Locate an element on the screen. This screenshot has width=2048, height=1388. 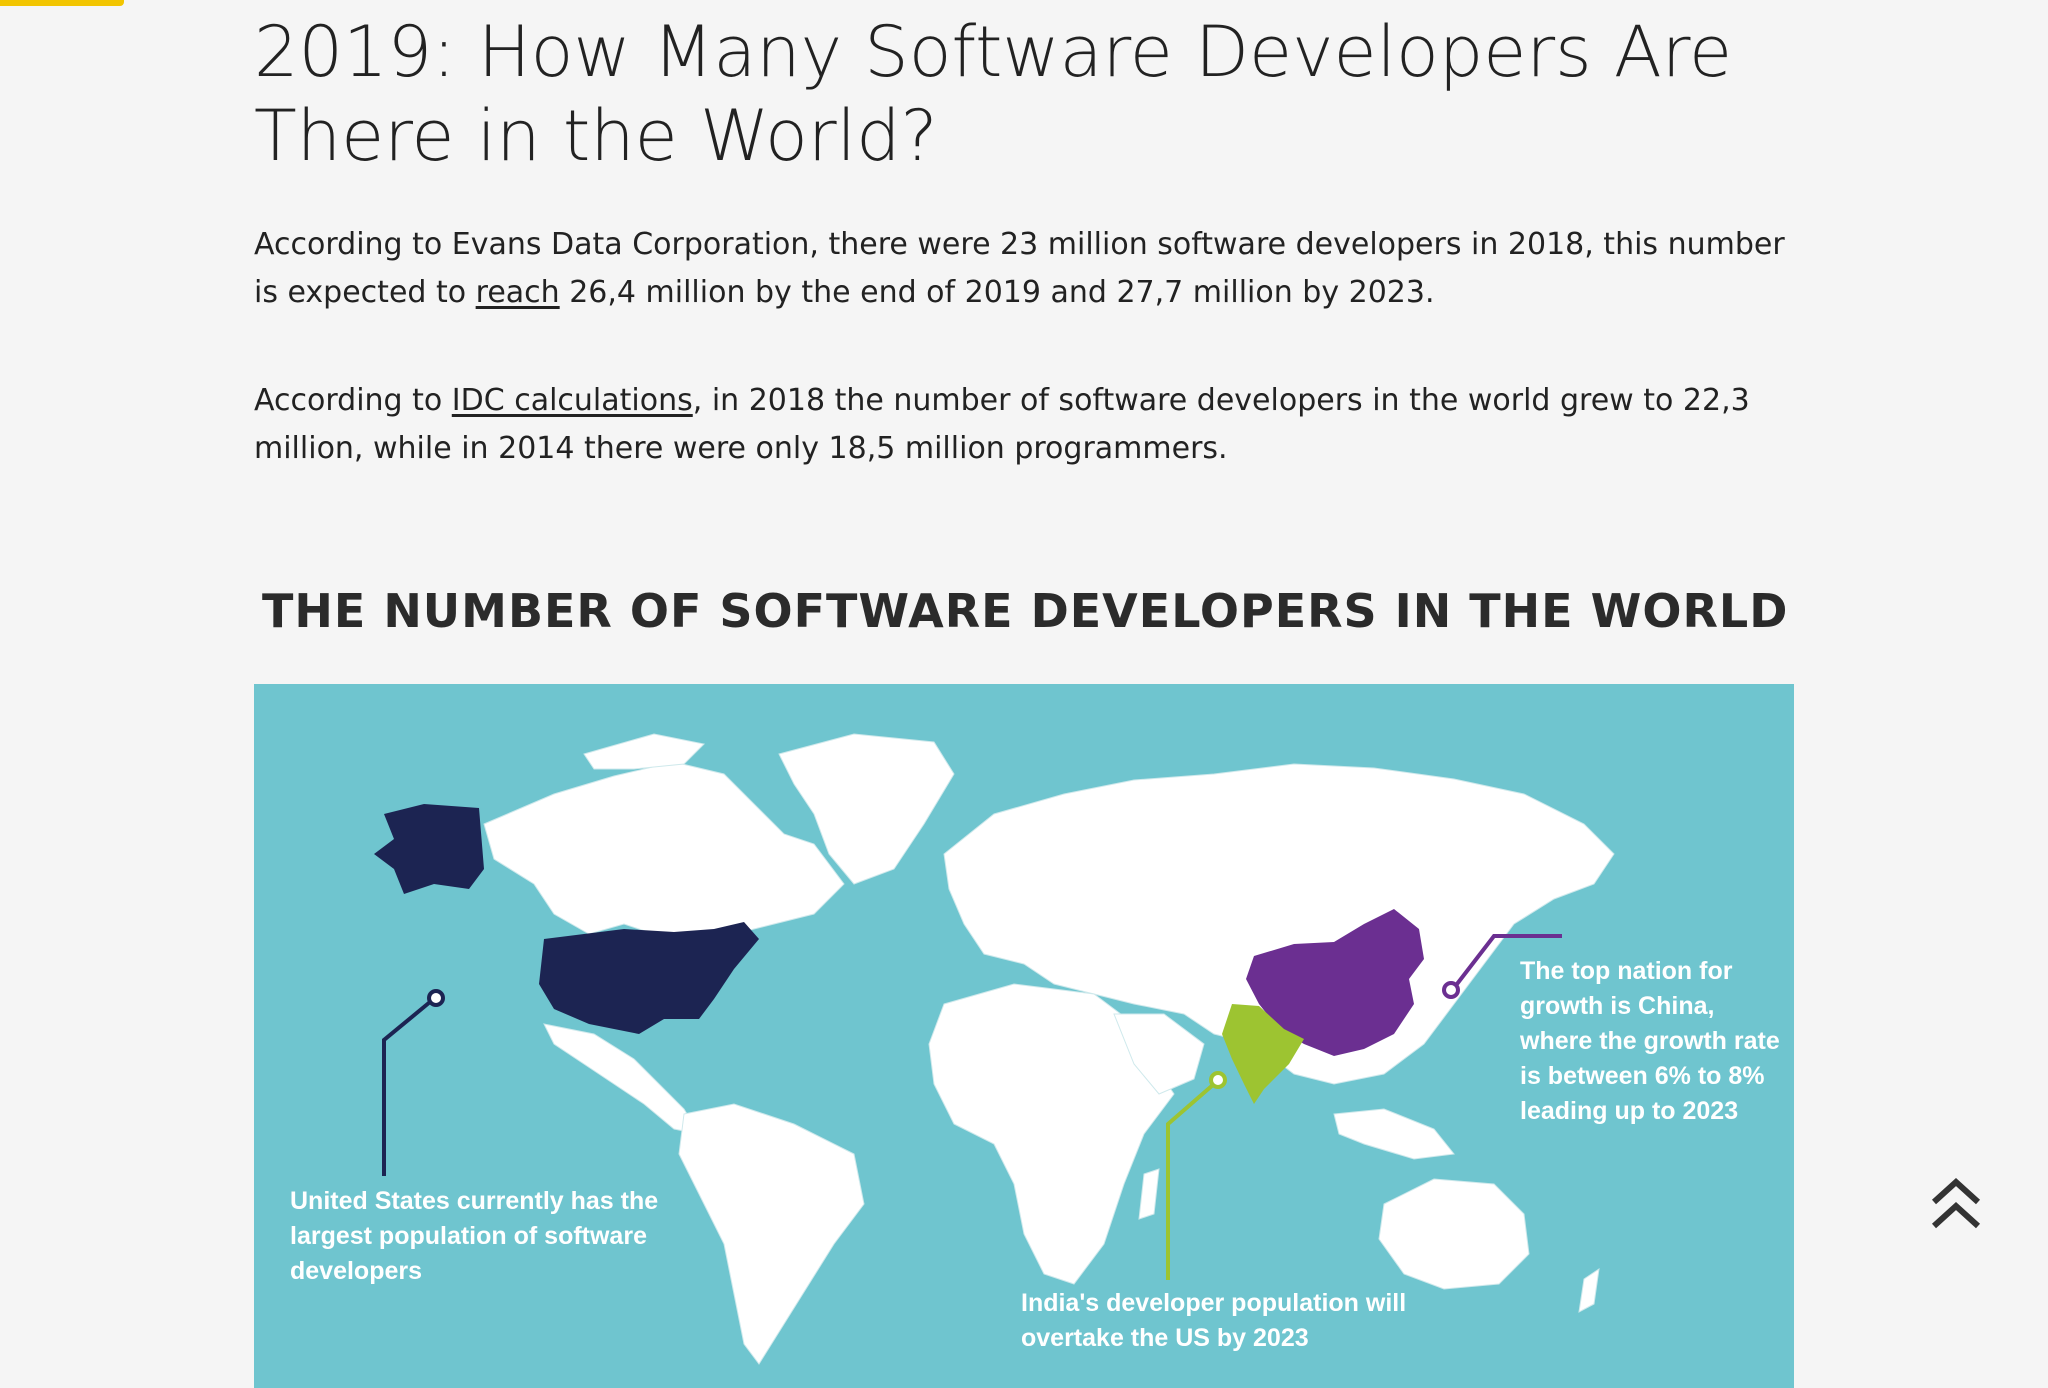
idc-calculations-link: IDC calculations is located at coordinates (572, 400).